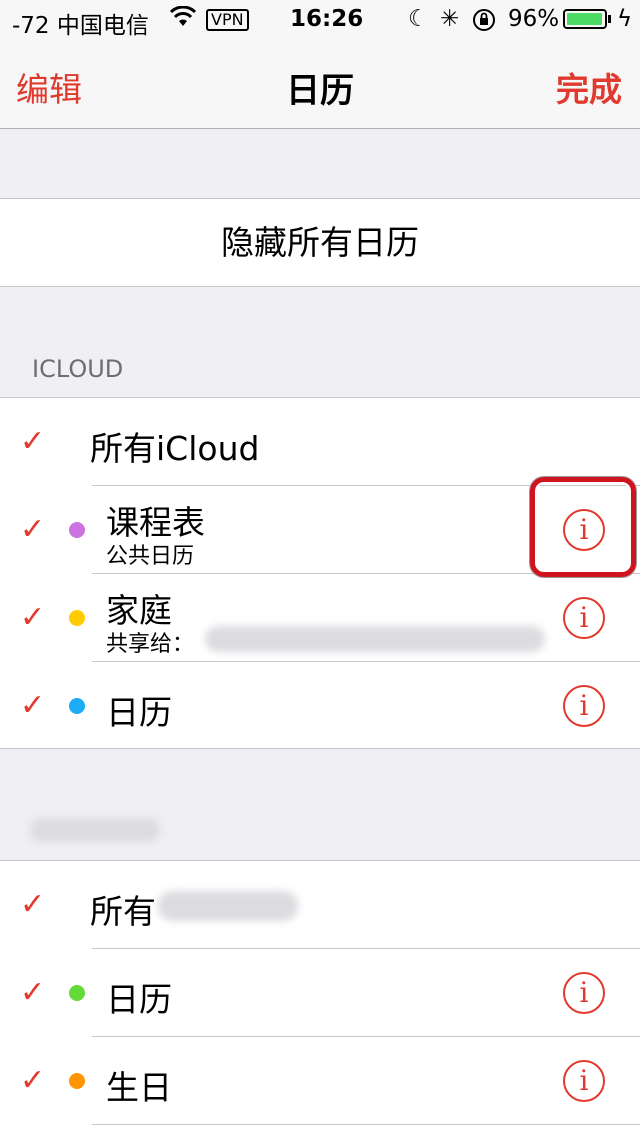 Image resolution: width=640 pixels, height=1137 pixels. I want to click on carrier-label: -72 中国电信, so click(80, 26).